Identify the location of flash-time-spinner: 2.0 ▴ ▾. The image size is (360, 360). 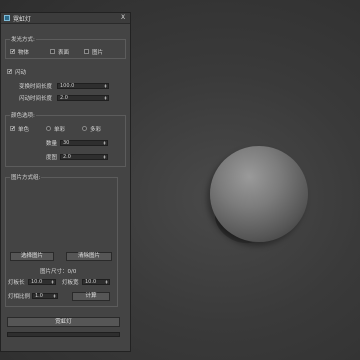
(83, 98).